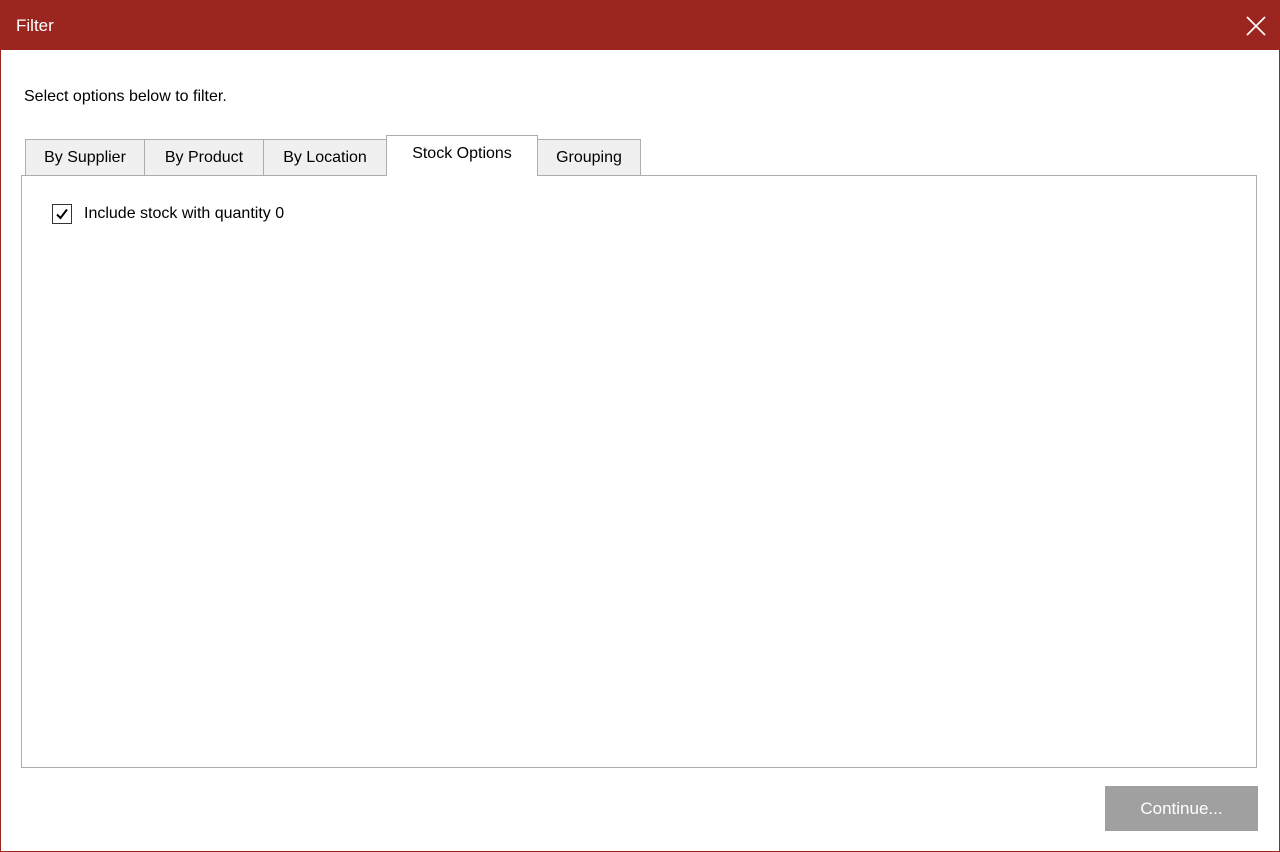 This screenshot has height=852, width=1280. I want to click on tab-by-location: By Location, so click(325, 157).